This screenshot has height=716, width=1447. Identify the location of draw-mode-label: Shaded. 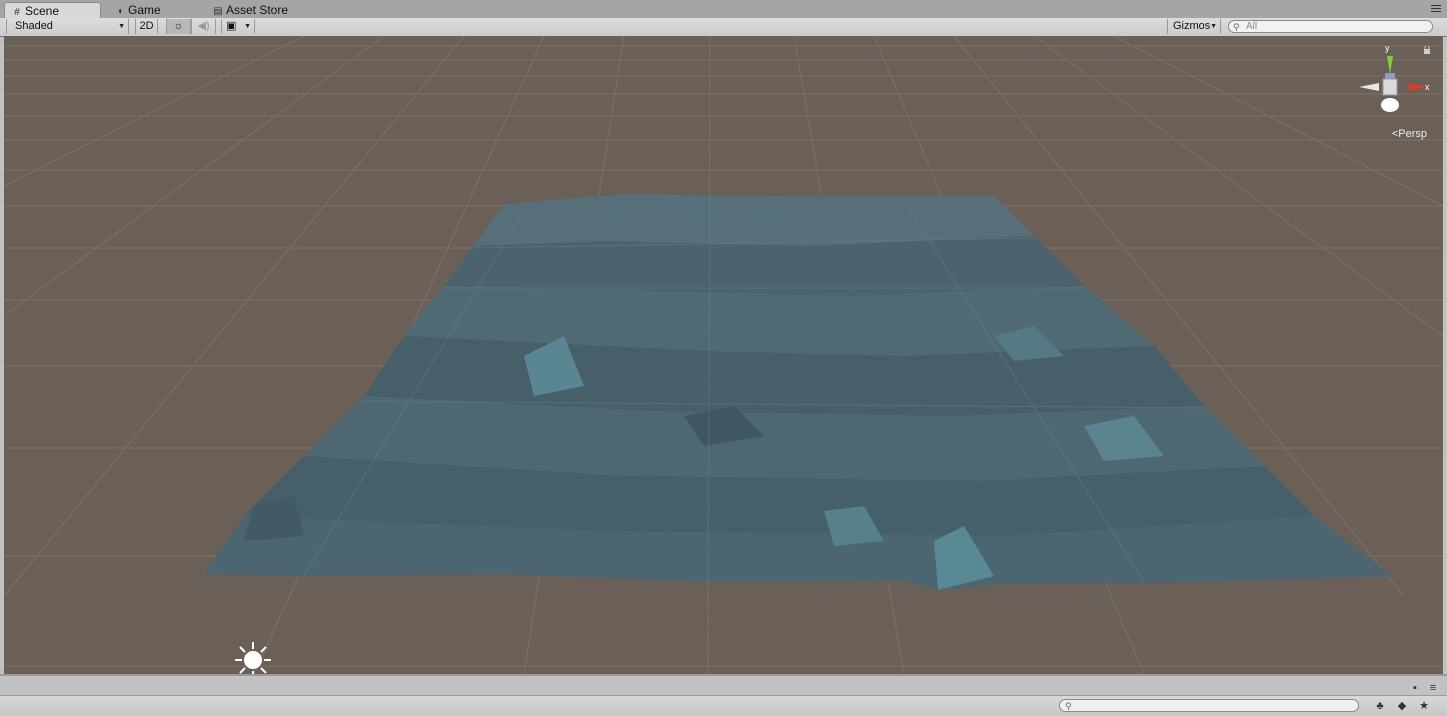
(34, 26).